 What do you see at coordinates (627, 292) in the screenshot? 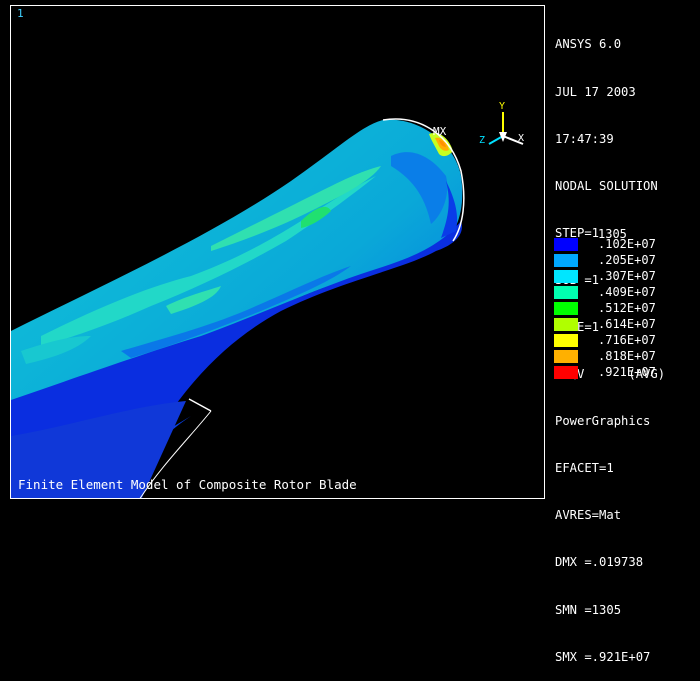
I see `legend-label: .409E+07` at bounding box center [627, 292].